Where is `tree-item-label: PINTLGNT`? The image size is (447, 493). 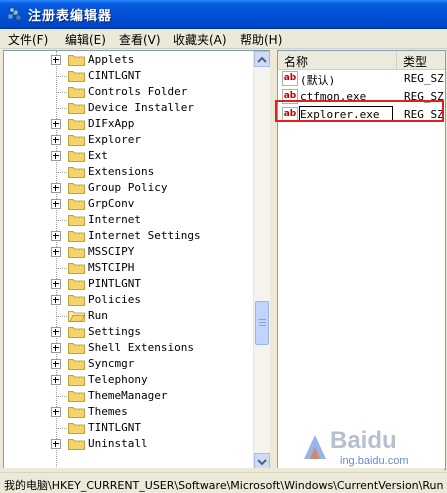
tree-item-label: PINTLGNT is located at coordinates (114, 283).